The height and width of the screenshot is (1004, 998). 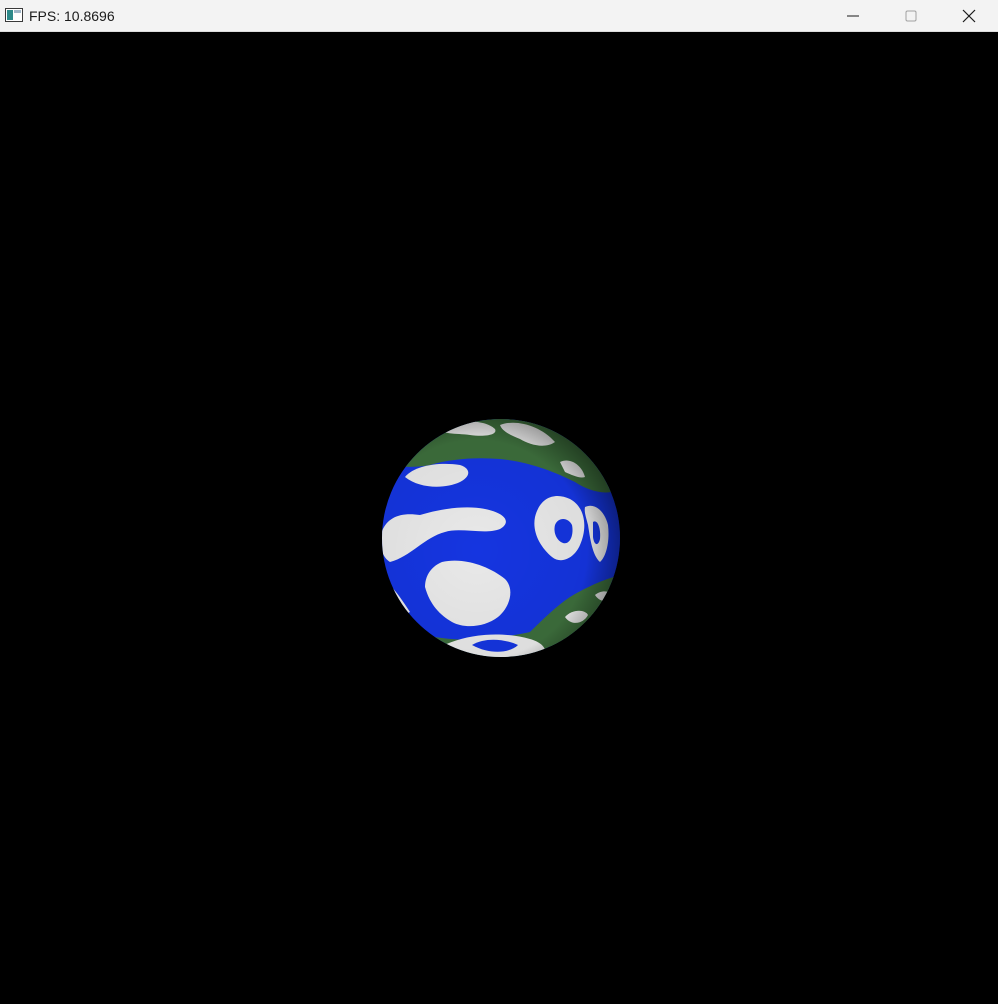 What do you see at coordinates (499, 16) in the screenshot?
I see `title-bar: FPS: 10.8696` at bounding box center [499, 16].